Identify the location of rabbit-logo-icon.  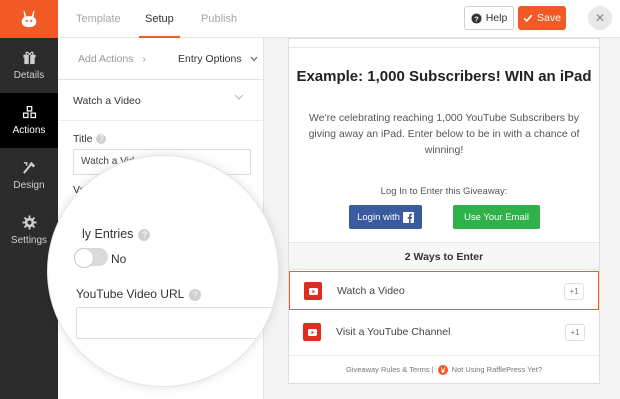
(29, 19).